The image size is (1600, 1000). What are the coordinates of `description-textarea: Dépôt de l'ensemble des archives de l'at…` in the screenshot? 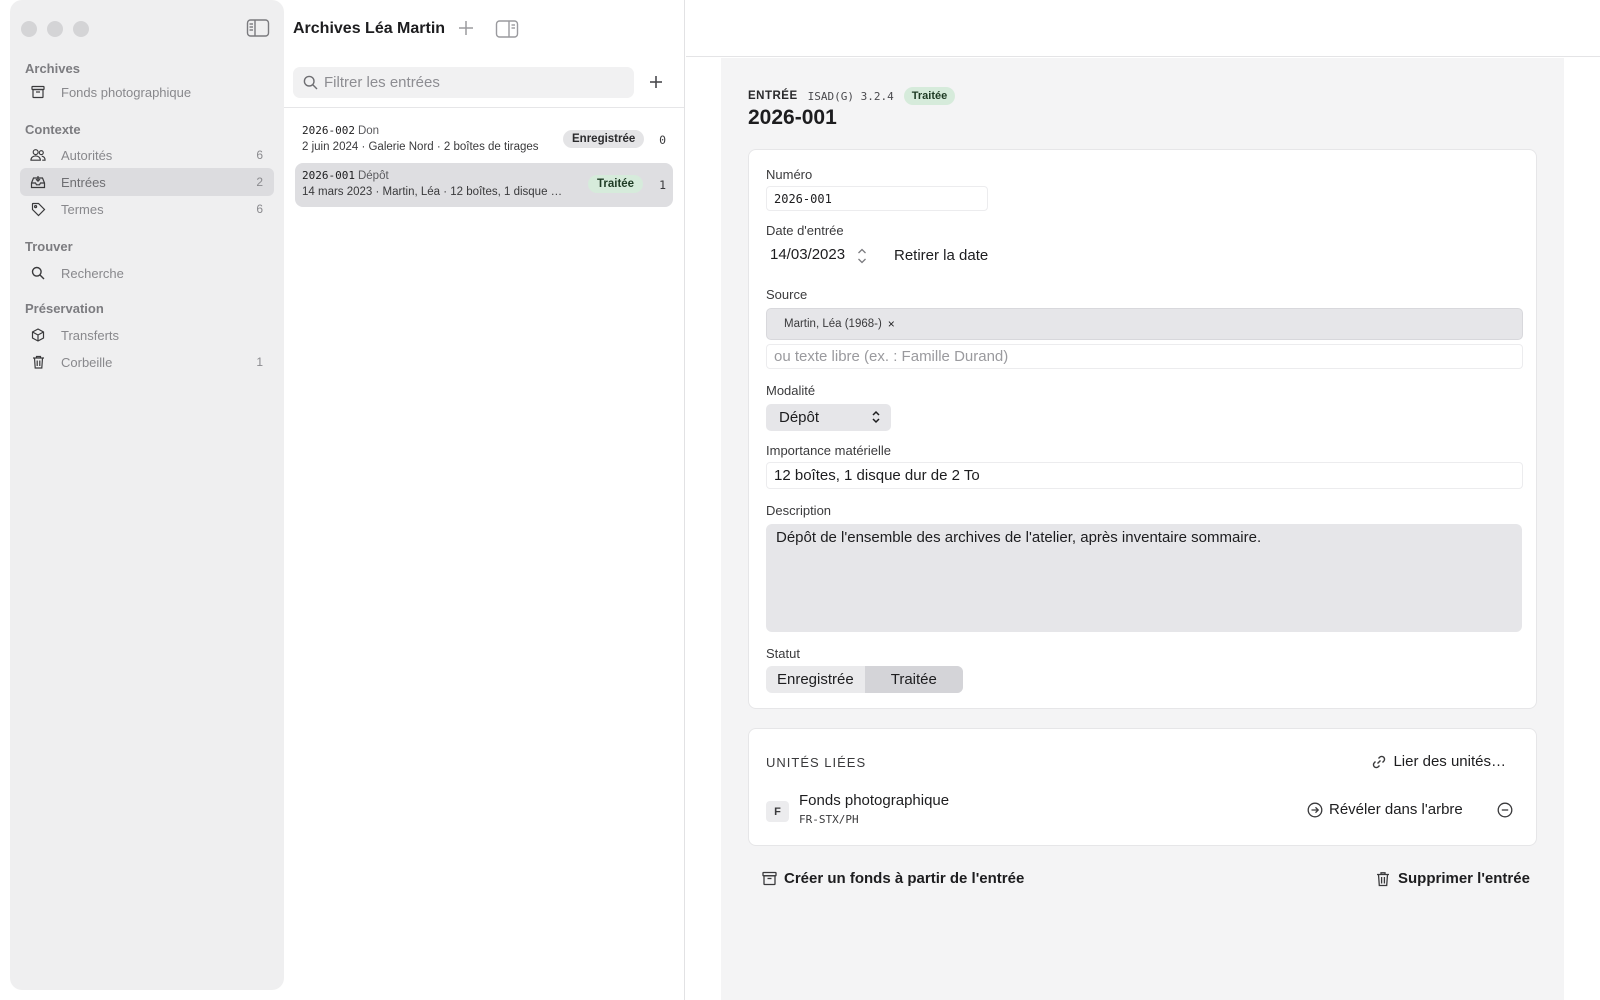 It's located at (1144, 578).